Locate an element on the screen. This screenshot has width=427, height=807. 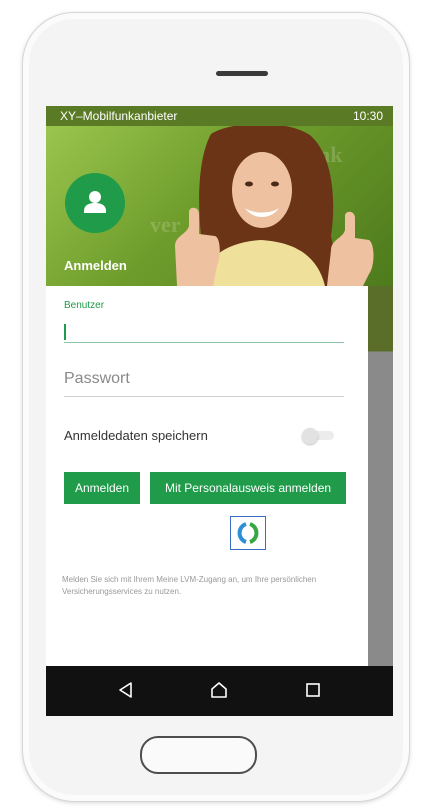
password-input is located at coordinates (199, 379).